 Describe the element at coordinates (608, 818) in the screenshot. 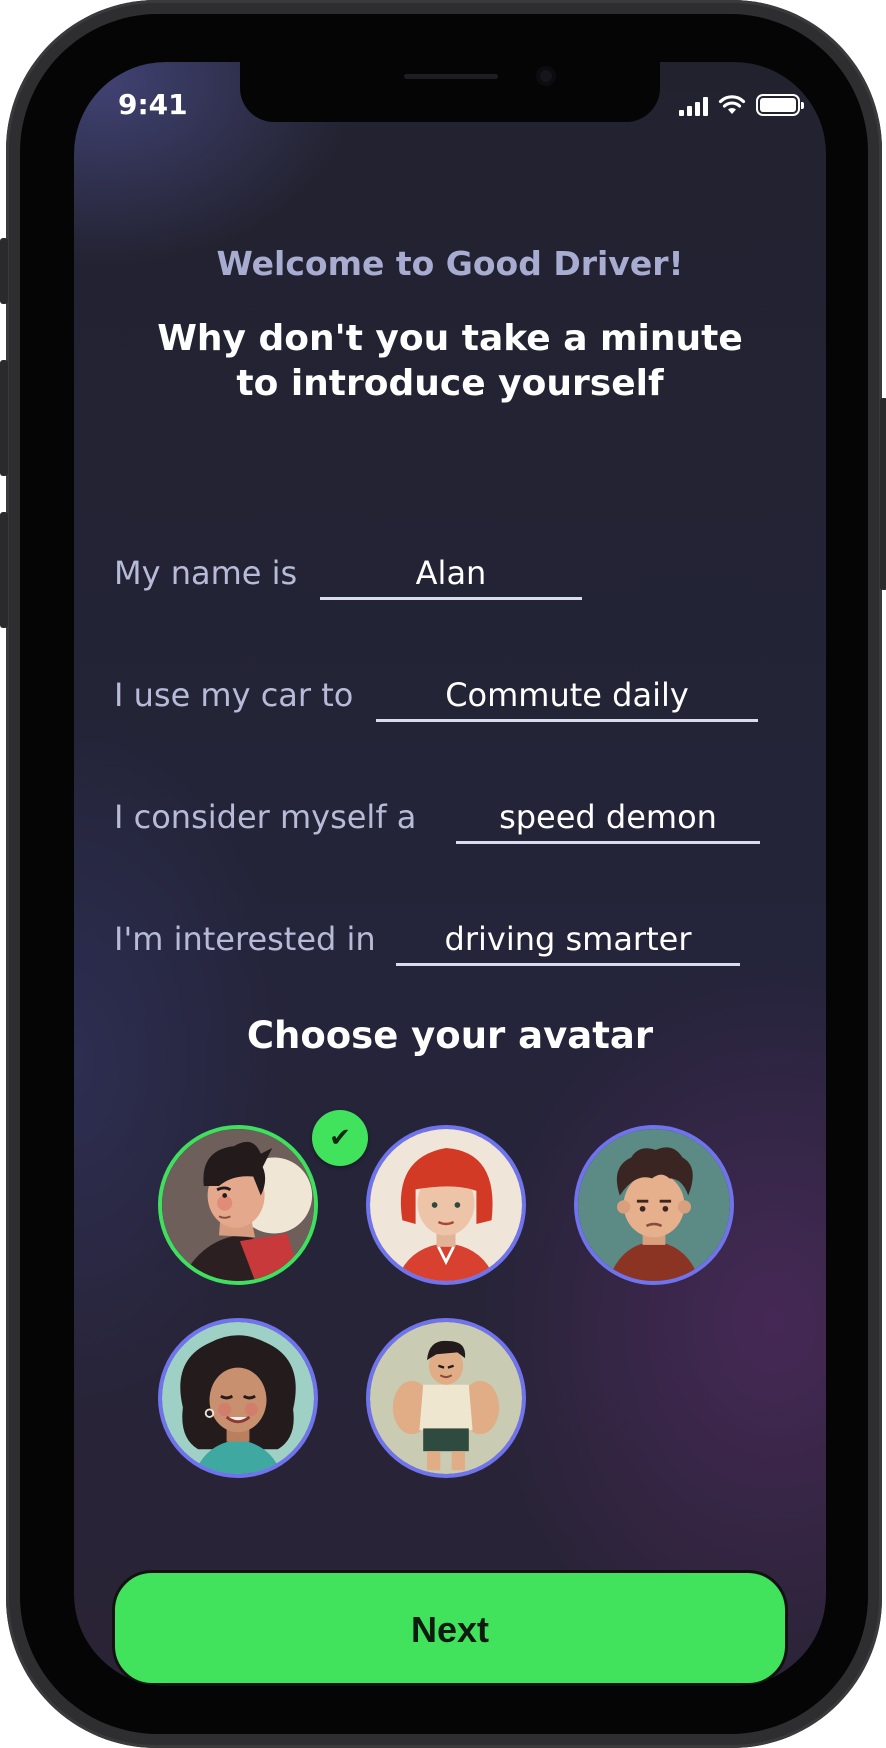

I see `driver-type-field` at that location.